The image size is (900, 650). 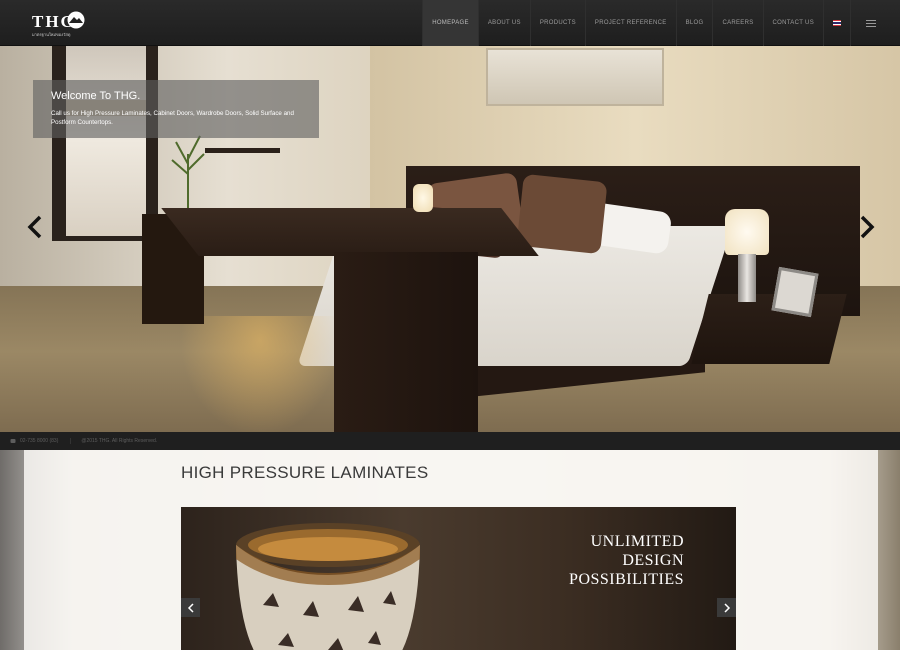 I want to click on hero-scene-pillow, so click(x=562, y=214).